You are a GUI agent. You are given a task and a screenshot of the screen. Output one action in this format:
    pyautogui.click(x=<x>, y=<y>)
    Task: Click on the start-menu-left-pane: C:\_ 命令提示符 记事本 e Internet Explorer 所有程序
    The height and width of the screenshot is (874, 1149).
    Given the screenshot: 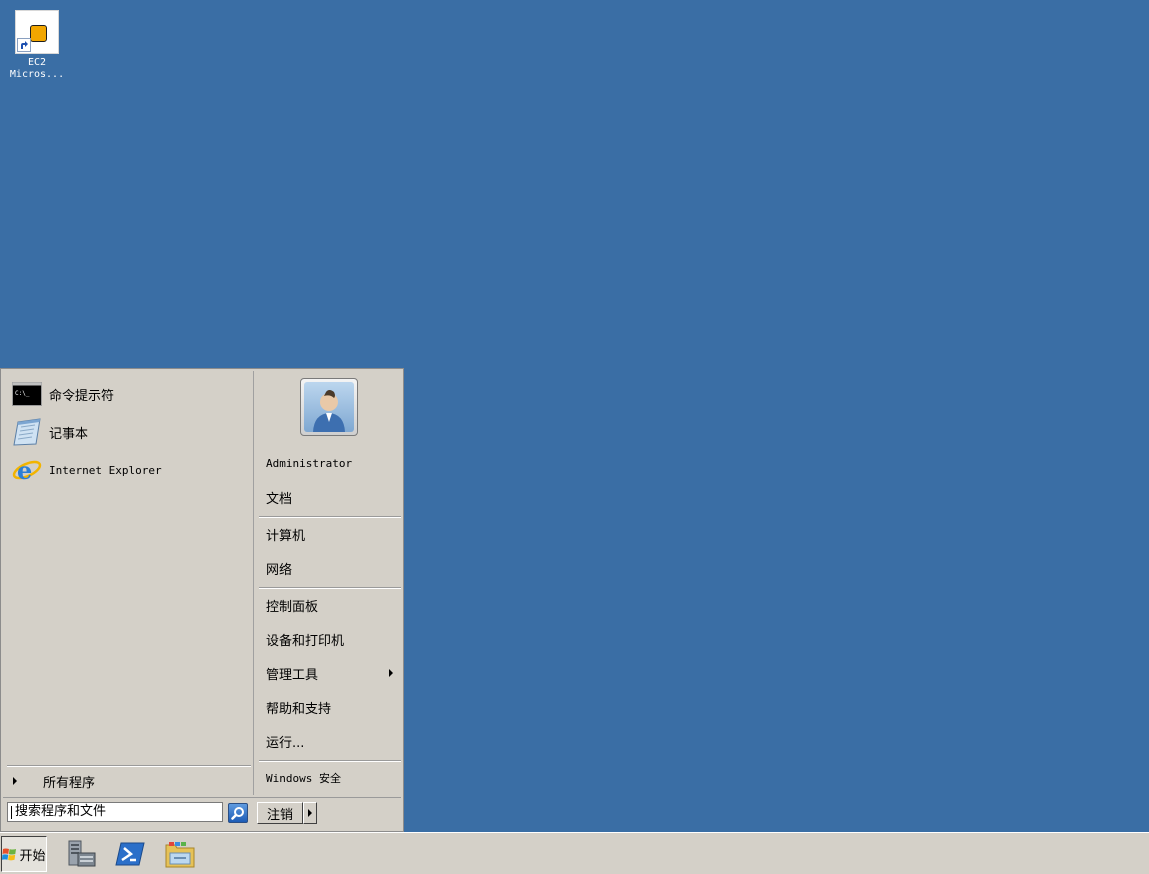 What is the action you would take?
    pyautogui.click(x=128, y=583)
    